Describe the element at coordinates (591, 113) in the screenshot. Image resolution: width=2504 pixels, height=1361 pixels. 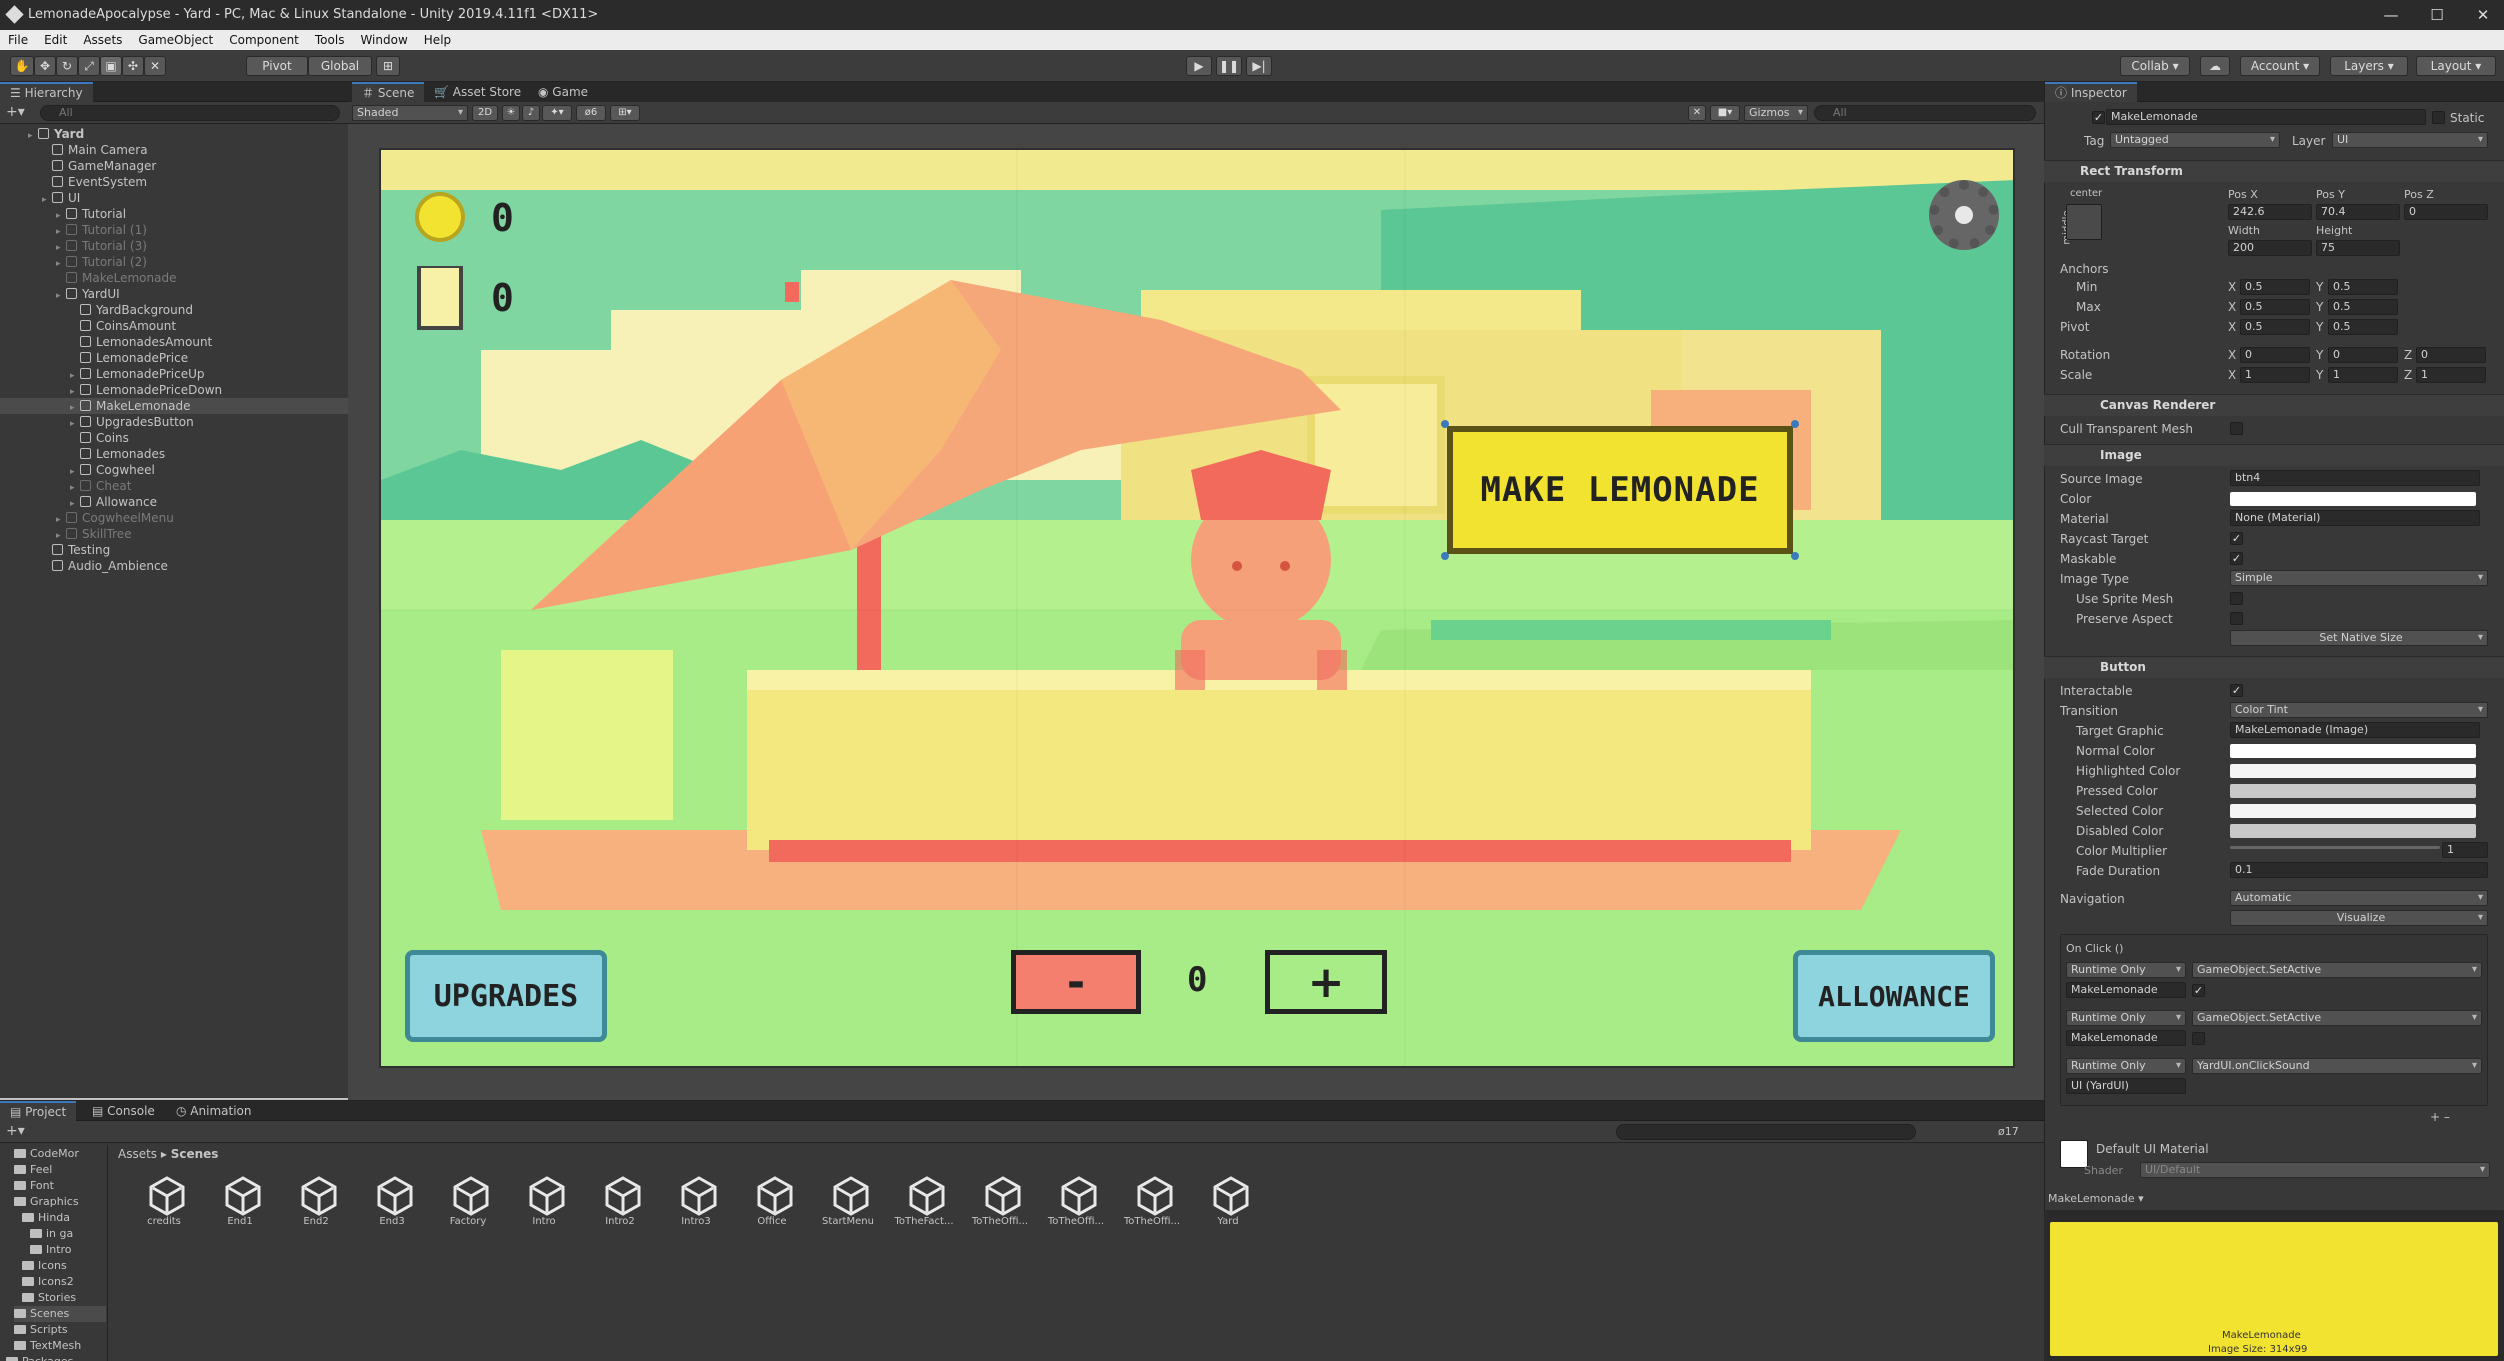
I see `hidden-objects-button: ø6` at that location.